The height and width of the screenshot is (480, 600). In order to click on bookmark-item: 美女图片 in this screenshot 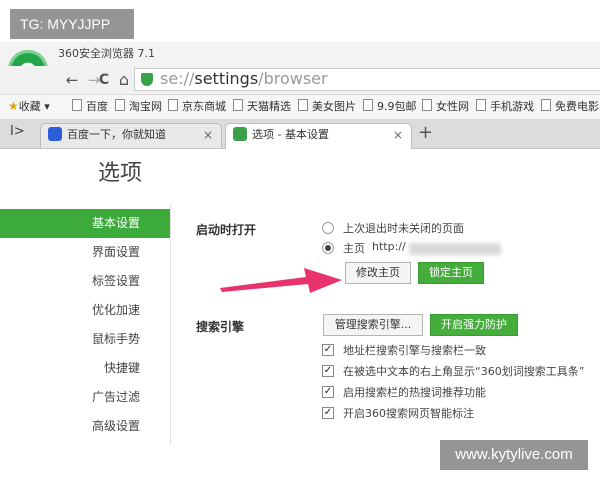, I will do `click(327, 106)`.